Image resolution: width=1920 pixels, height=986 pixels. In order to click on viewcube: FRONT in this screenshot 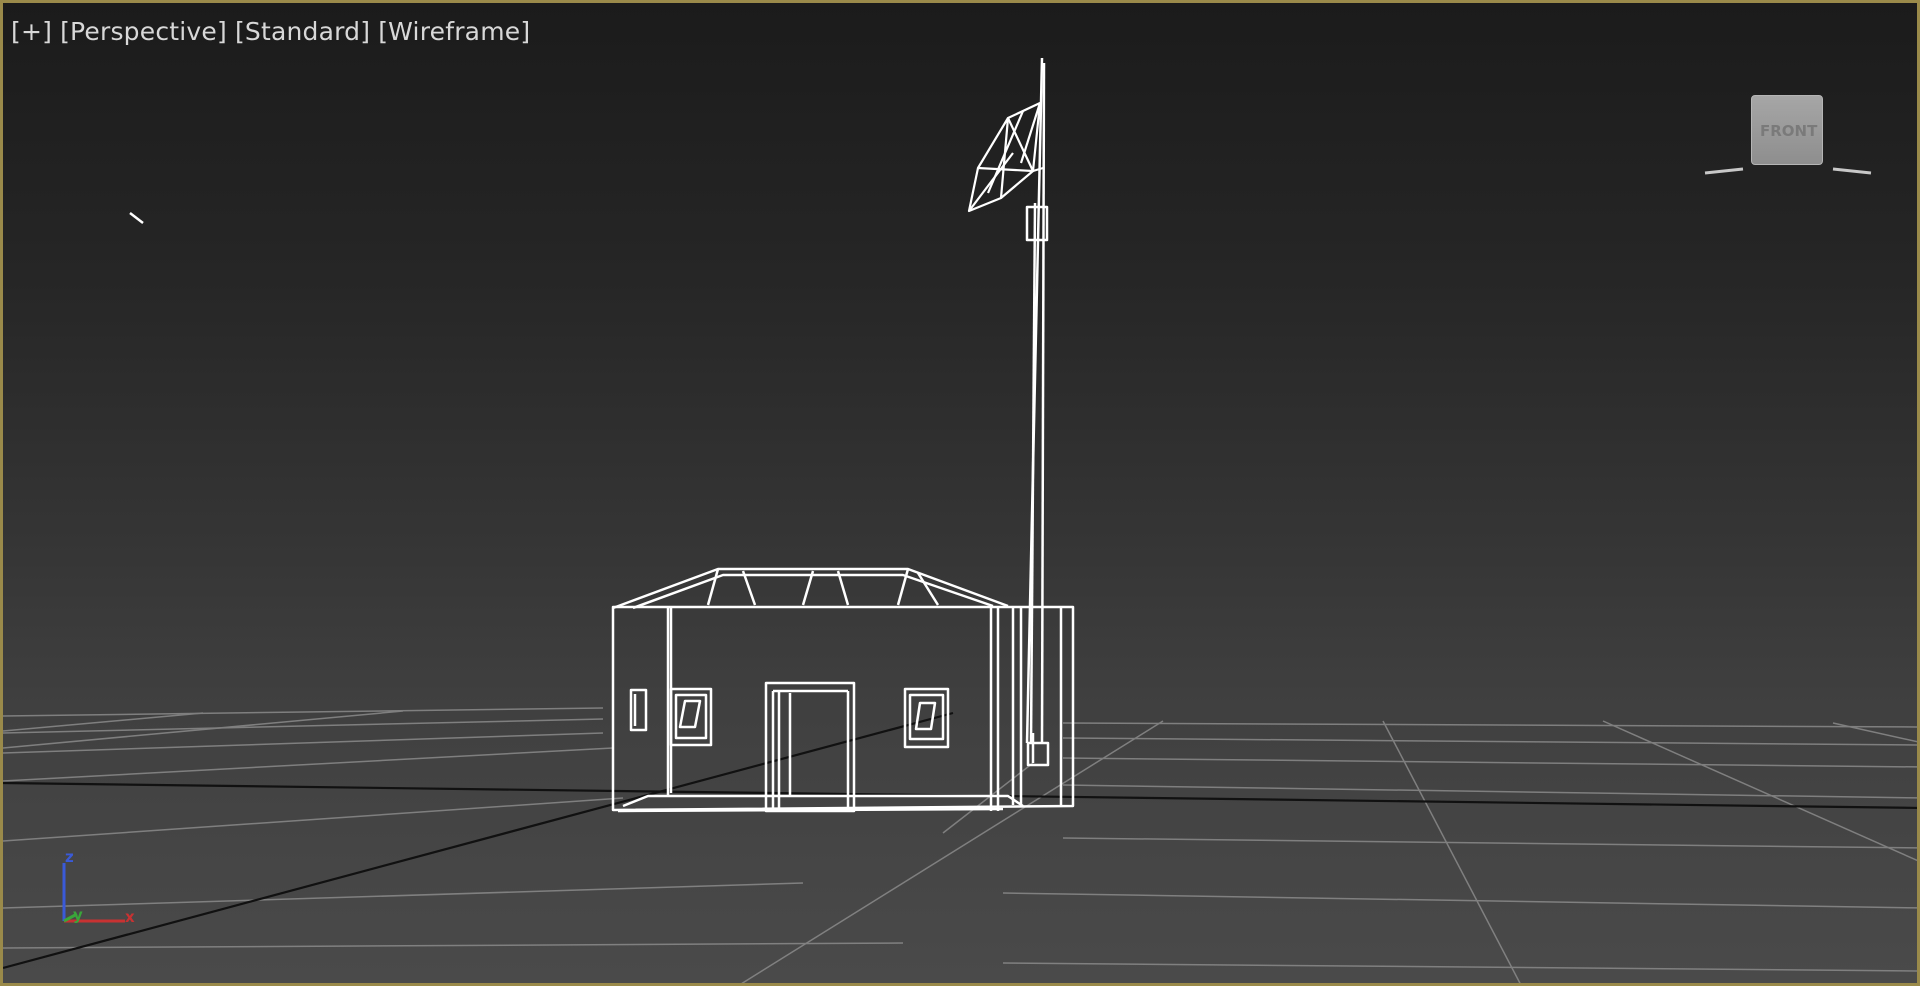, I will do `click(1788, 131)`.